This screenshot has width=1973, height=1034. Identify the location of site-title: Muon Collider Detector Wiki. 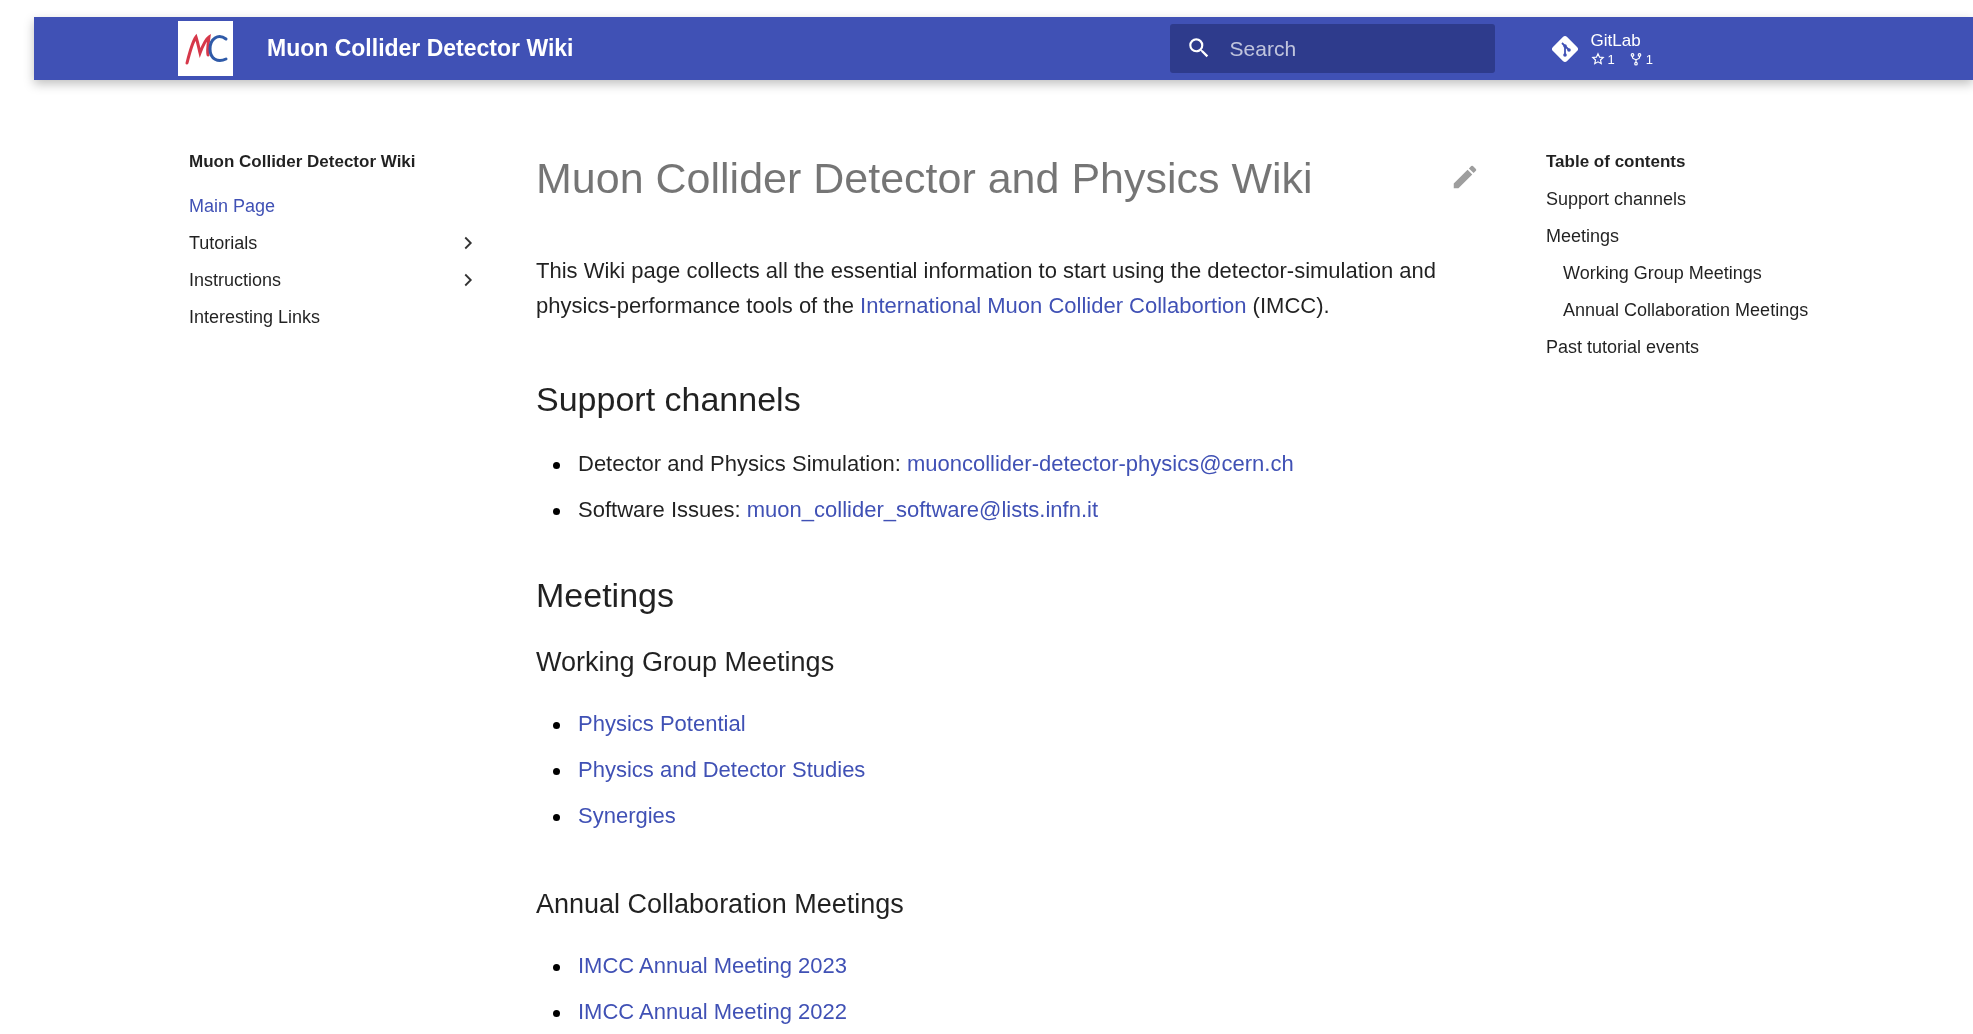
(420, 48).